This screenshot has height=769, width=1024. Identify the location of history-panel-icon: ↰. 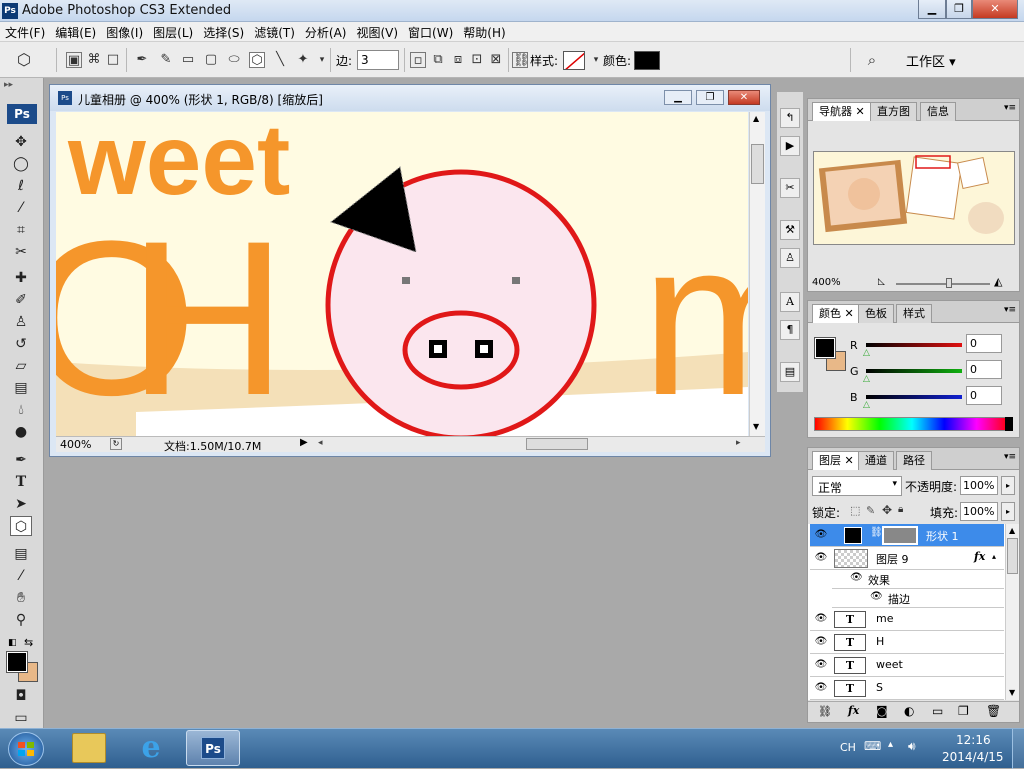
(790, 118).